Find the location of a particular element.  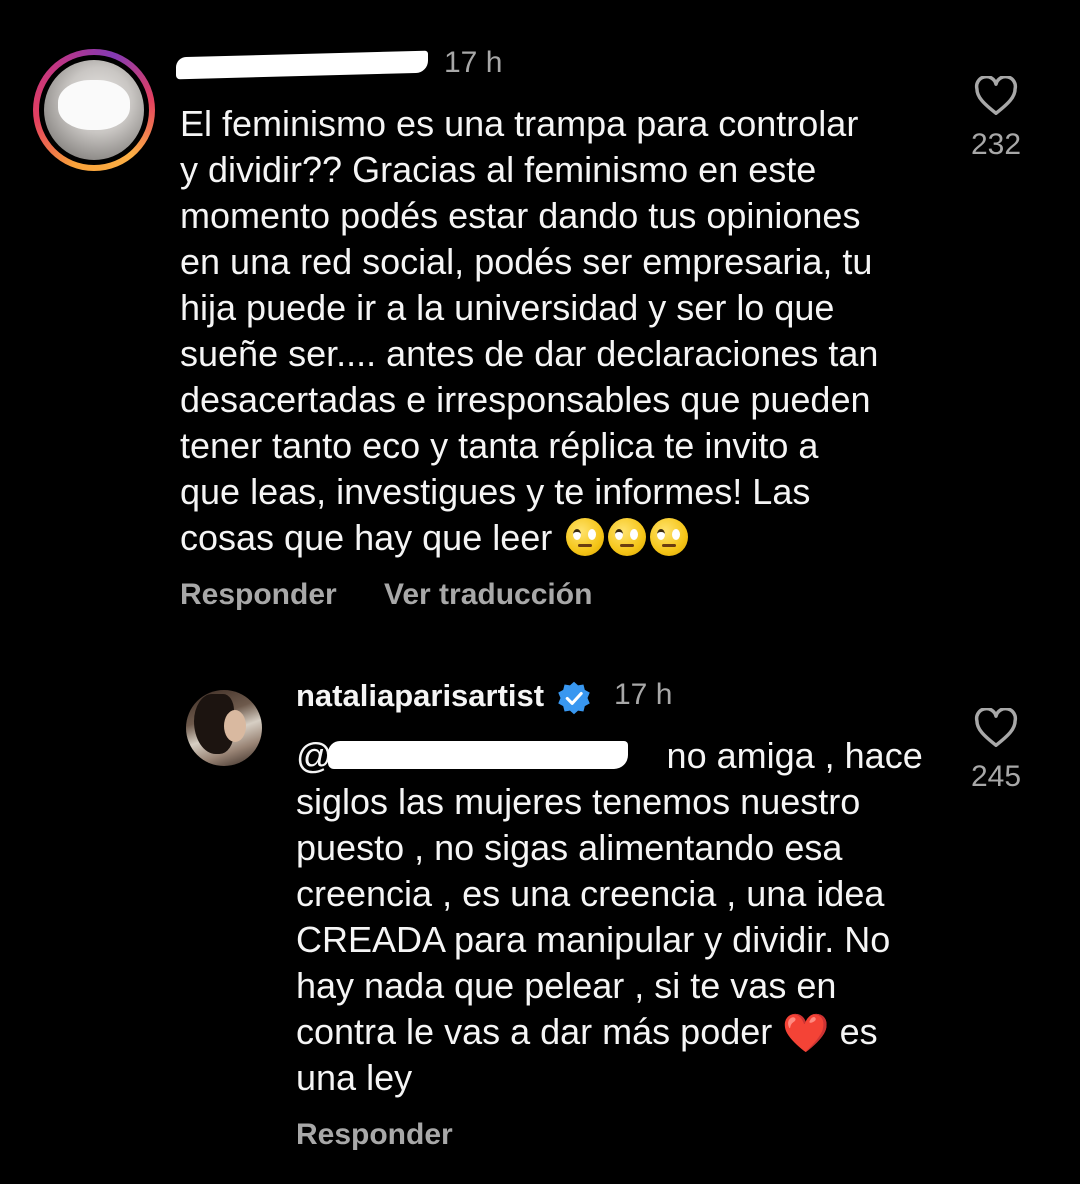

comment-line: y dividir?? Gracias al feminismo en este is located at coordinates (498, 169).